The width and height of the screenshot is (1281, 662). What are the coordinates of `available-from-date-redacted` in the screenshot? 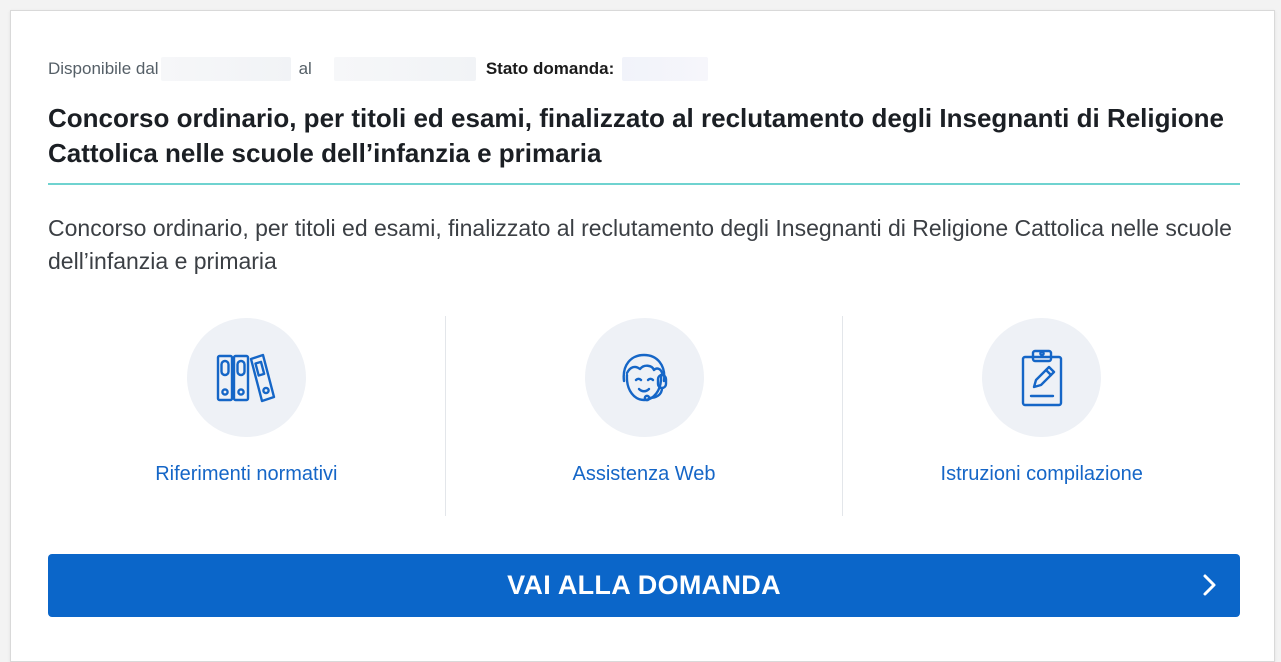 It's located at (225, 69).